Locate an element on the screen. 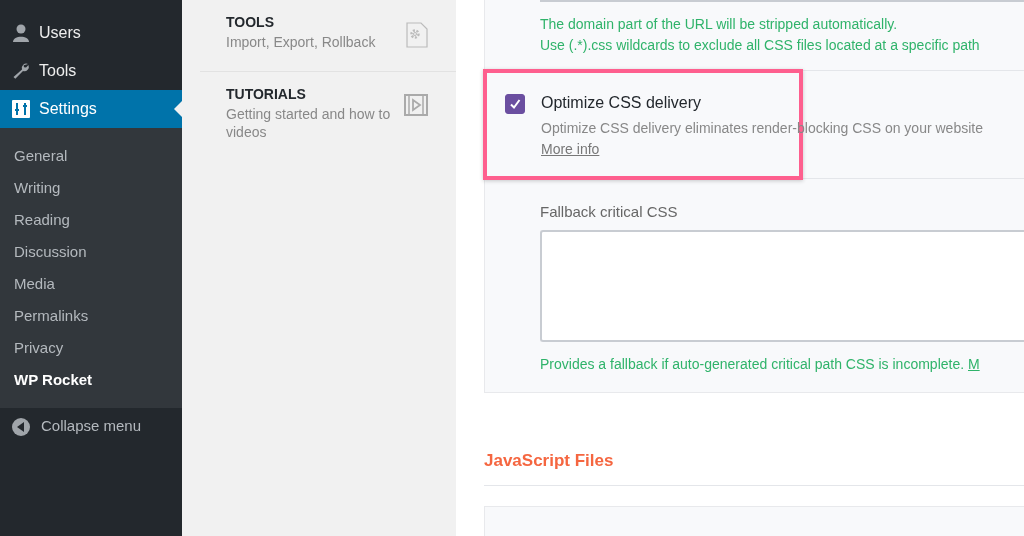 Image resolution: width=1024 pixels, height=536 pixels. field-label: Fallback critical CSS is located at coordinates (609, 211).